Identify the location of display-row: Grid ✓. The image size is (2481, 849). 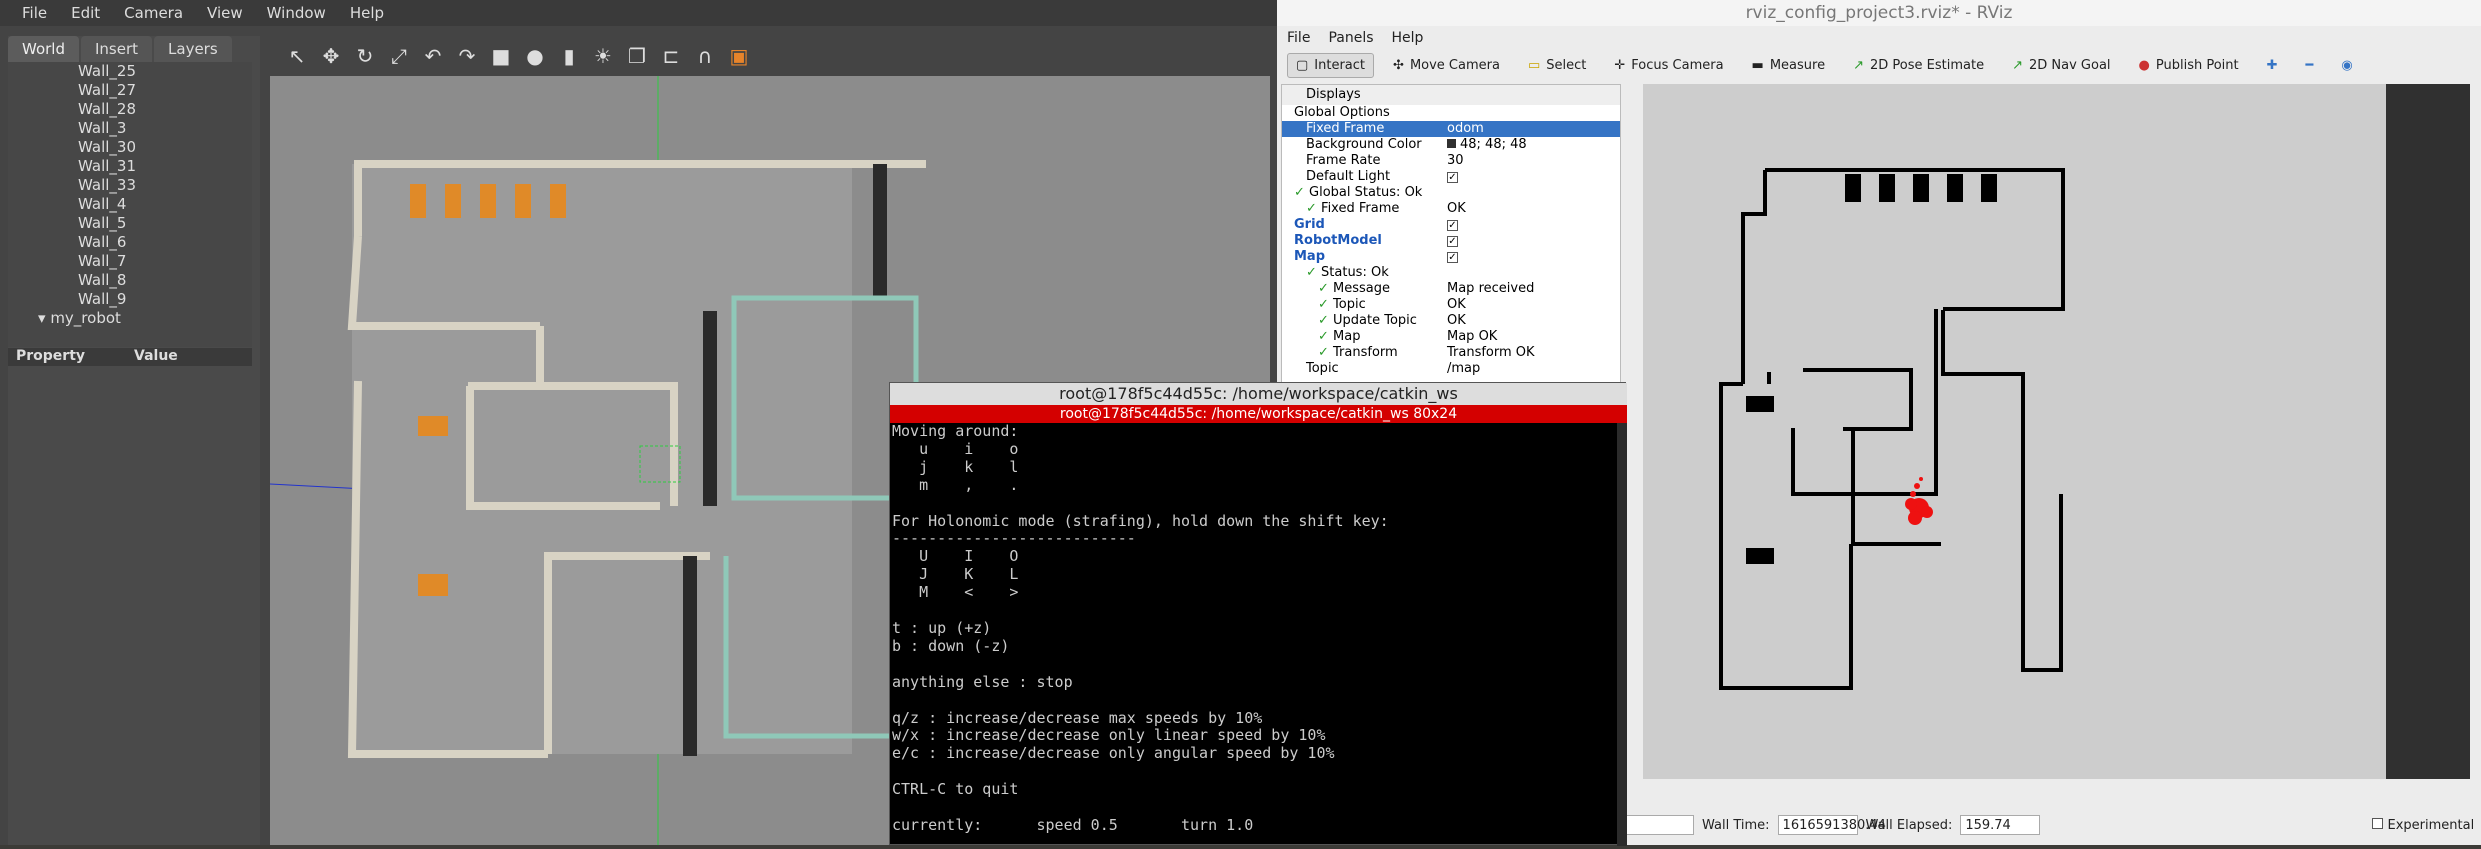
(1451, 225).